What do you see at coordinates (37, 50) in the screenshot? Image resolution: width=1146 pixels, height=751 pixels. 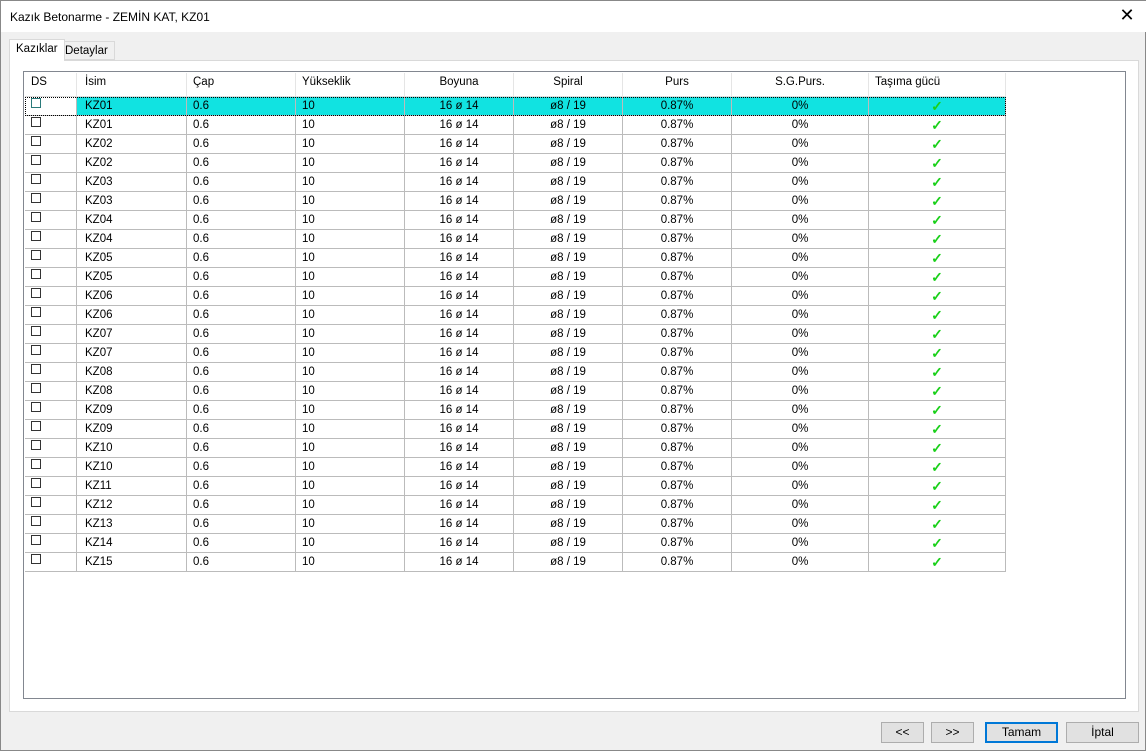 I see `tab-kaziklar: Kazıklar` at bounding box center [37, 50].